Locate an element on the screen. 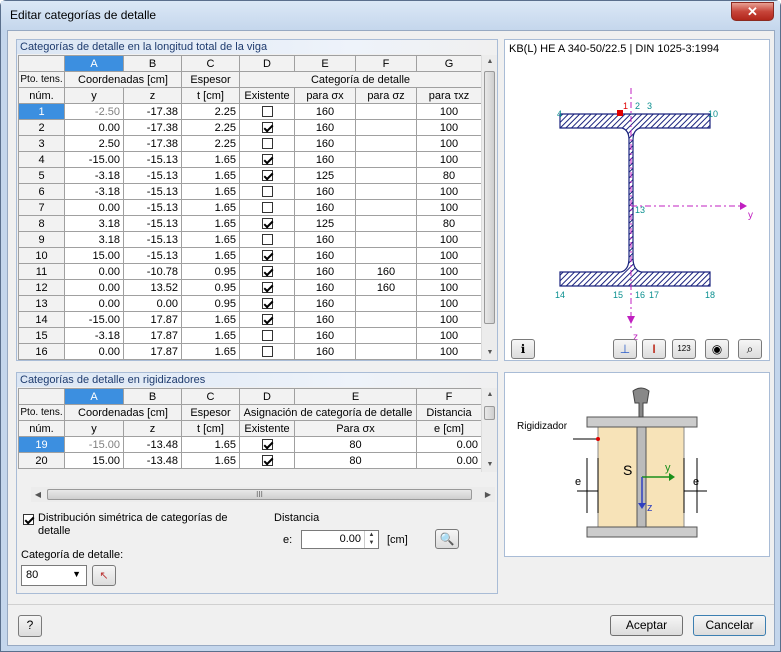 The image size is (781, 652). ok-button: Aceptar is located at coordinates (646, 625).